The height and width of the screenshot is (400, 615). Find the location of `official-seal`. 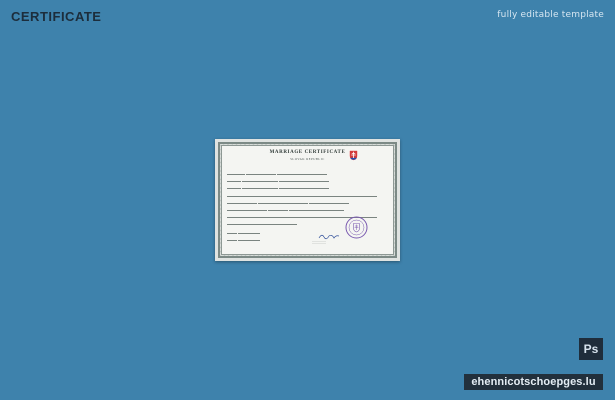

official-seal is located at coordinates (356, 227).